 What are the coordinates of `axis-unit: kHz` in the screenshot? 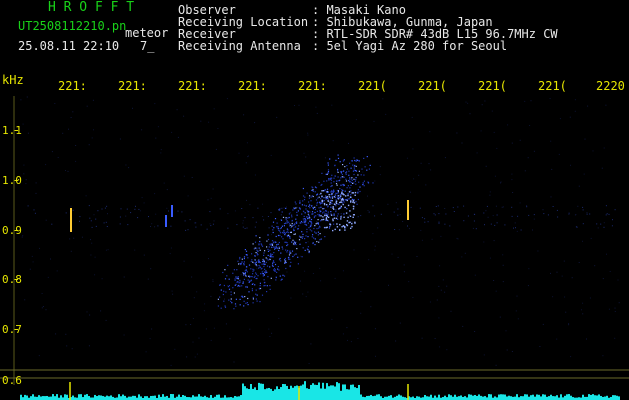 It's located at (13, 80).